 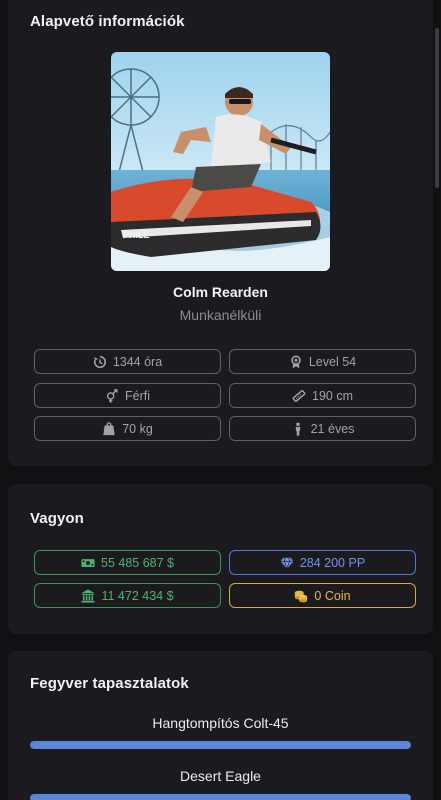 I want to click on age-value: 21 éves, so click(x=332, y=428).